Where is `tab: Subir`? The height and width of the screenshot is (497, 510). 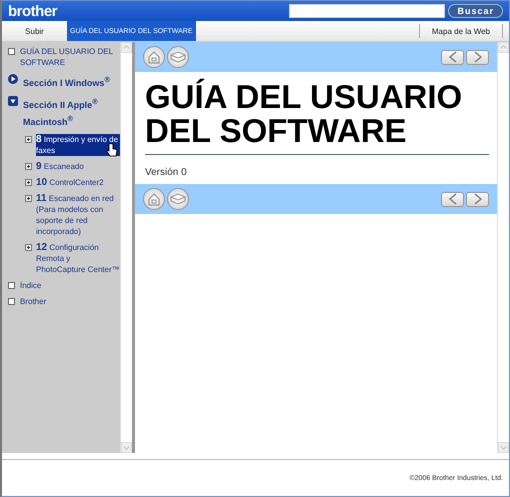
tab: Subir is located at coordinates (34, 31).